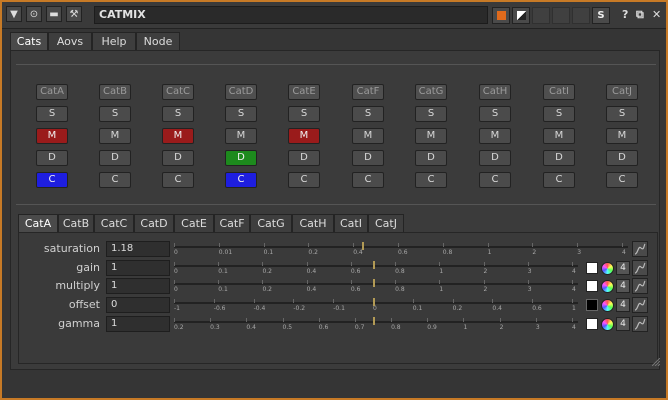  What do you see at coordinates (622, 158) in the screenshot?
I see `diffuse-button-catj: D` at bounding box center [622, 158].